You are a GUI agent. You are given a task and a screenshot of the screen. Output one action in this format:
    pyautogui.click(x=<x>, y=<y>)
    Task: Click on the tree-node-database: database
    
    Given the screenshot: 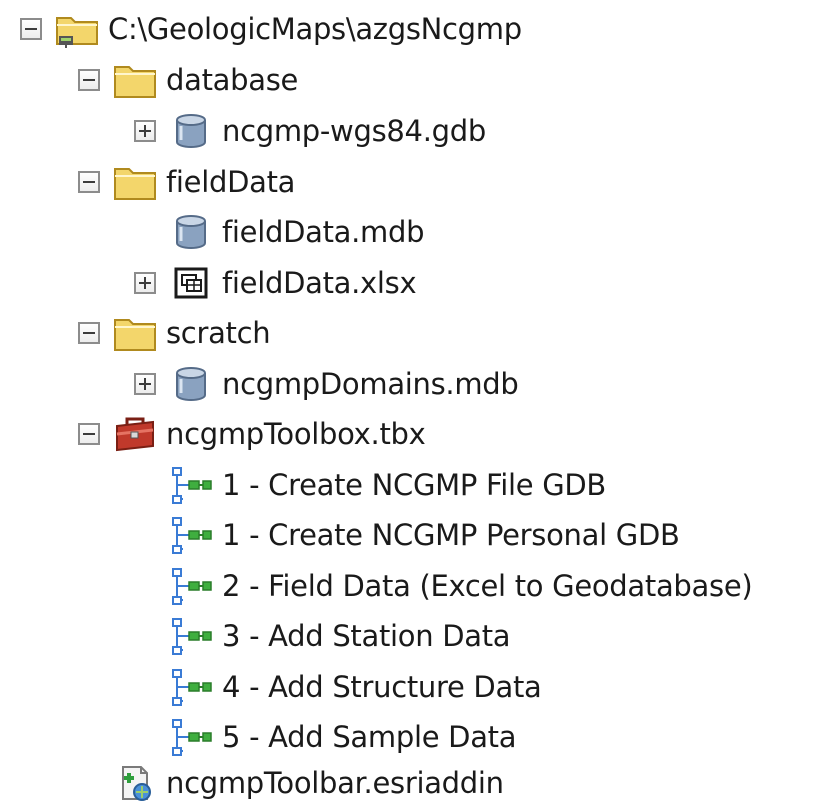 What is the action you would take?
    pyautogui.click(x=188, y=80)
    